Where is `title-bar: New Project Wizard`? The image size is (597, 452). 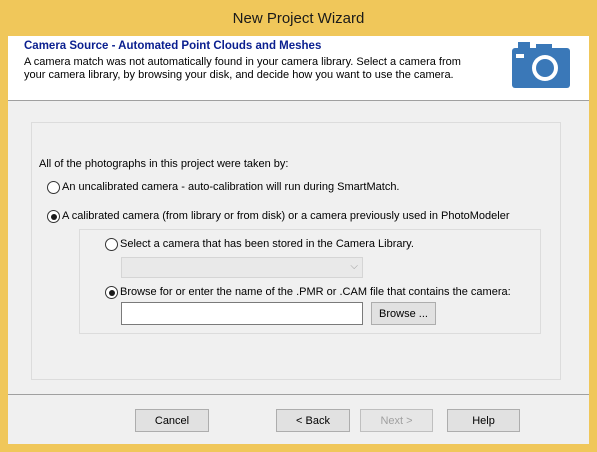
title-bar: New Project Wizard is located at coordinates (298, 18).